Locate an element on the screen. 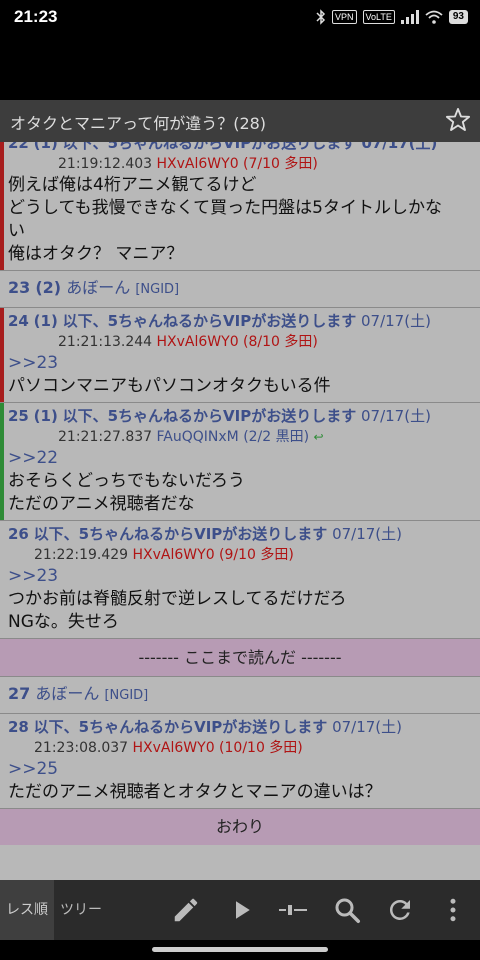 The height and width of the screenshot is (960, 480). post-27: 27 あぼーん [NGID] is located at coordinates (240, 695).